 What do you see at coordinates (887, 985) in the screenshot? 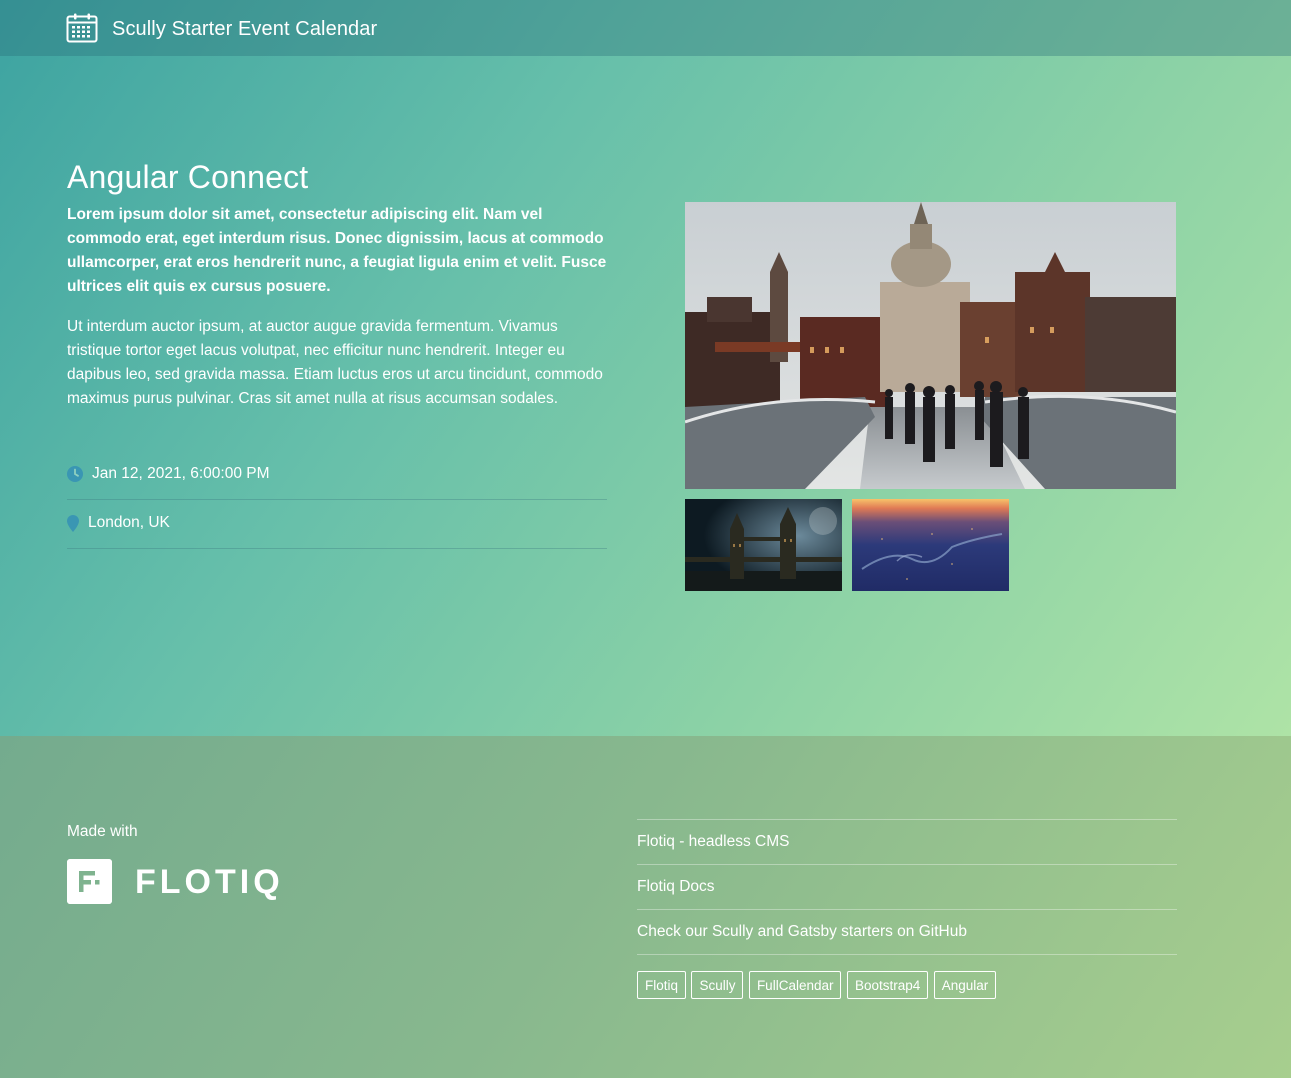
I see `tag-bootstrap4: Bootstrap4` at bounding box center [887, 985].